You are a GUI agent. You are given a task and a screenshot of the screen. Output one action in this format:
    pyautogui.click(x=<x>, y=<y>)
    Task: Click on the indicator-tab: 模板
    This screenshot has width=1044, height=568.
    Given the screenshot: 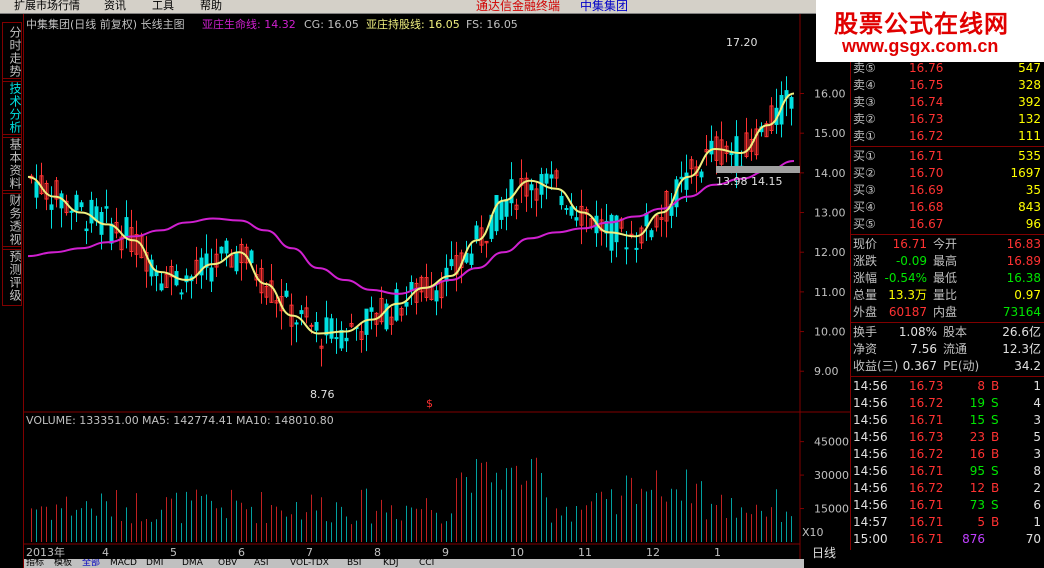 What is the action you would take?
    pyautogui.click(x=63, y=563)
    